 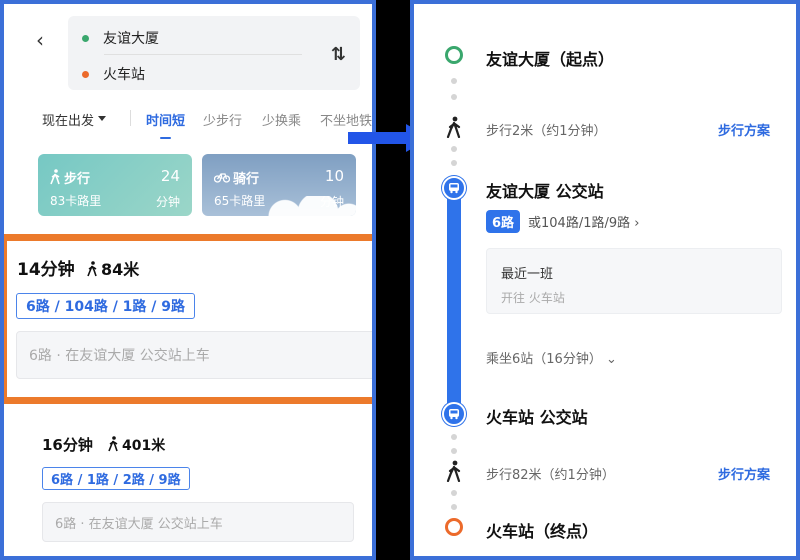 What do you see at coordinates (115, 185) in the screenshot?
I see `walk-mode-card: 步行 83卡路里 24 分钟` at bounding box center [115, 185].